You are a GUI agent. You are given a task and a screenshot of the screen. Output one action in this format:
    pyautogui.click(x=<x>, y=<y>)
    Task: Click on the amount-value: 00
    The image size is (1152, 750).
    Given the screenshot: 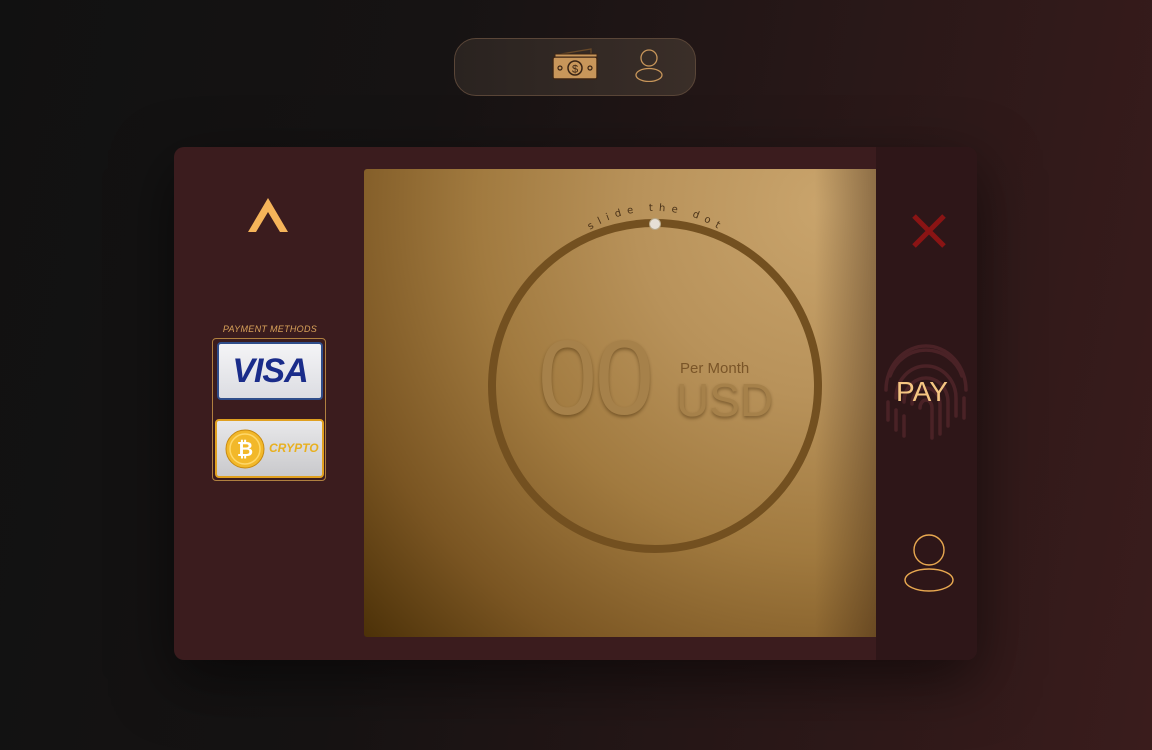 What is the action you would take?
    pyautogui.click(x=596, y=378)
    